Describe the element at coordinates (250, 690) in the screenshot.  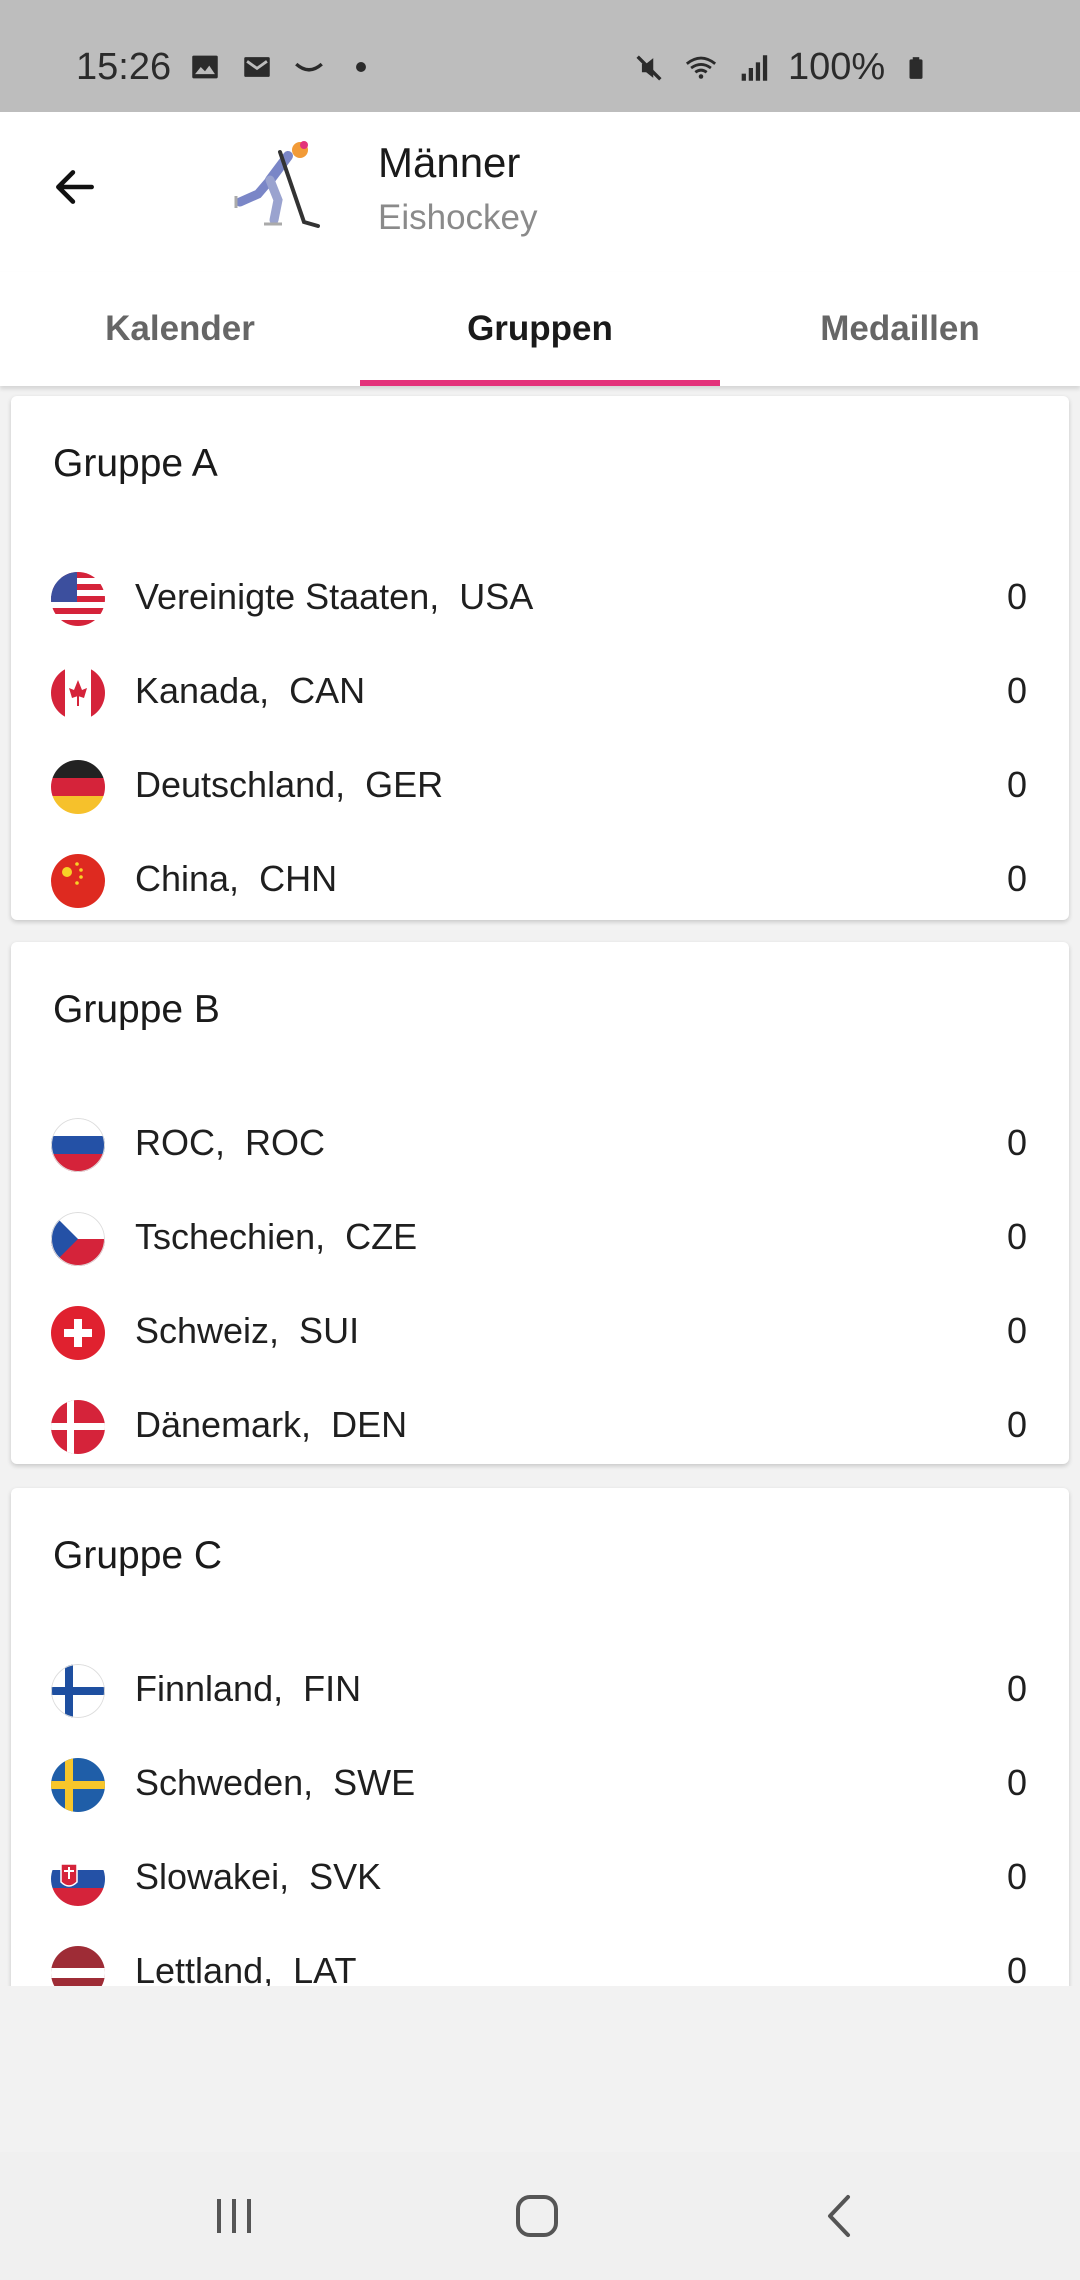
I see `team-name: Kanada, CAN` at that location.